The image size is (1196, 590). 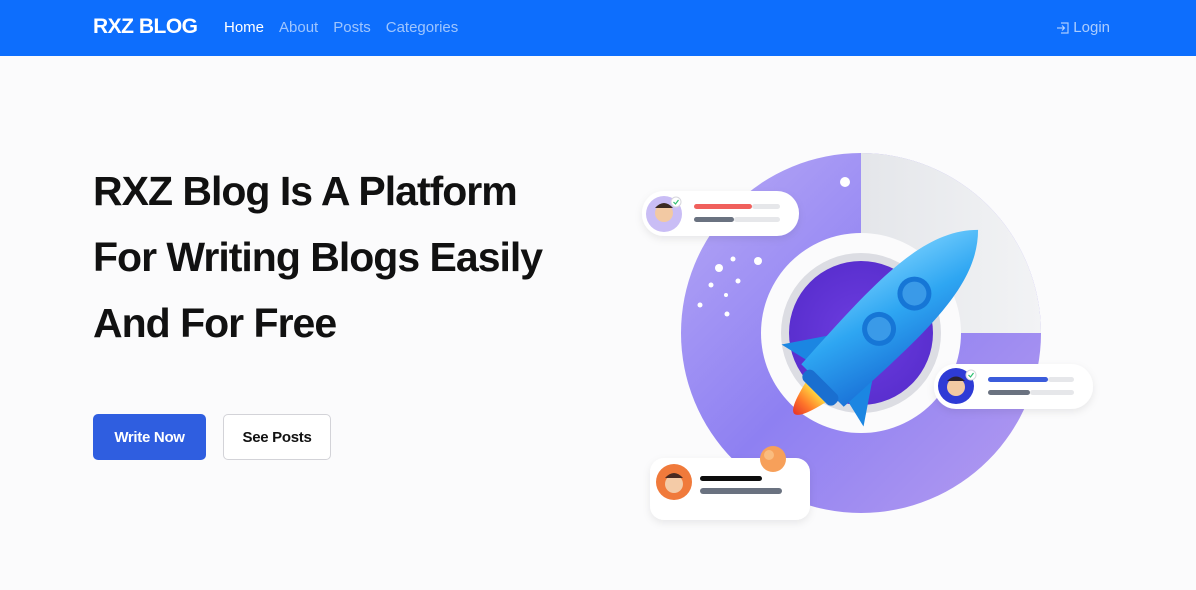 What do you see at coordinates (149, 437) in the screenshot?
I see `write-now-button: Write Now` at bounding box center [149, 437].